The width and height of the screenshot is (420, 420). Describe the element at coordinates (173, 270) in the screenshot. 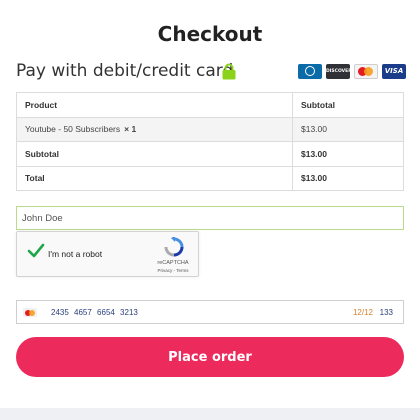

I see `recaptcha-links: Privacy - Terms` at that location.